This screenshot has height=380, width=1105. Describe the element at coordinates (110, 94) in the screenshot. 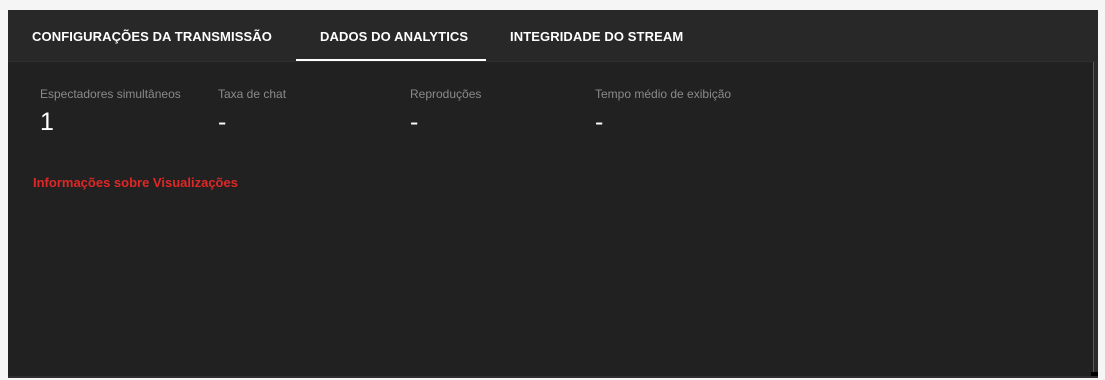

I see `stat-label: Espectadores simultâneos` at that location.